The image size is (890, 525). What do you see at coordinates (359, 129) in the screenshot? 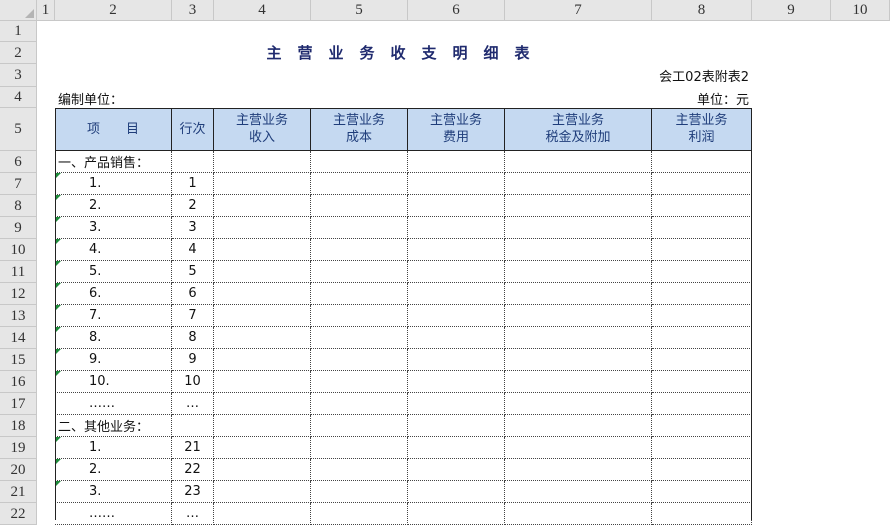
I see `table-header-cell: 主营业务 成本` at bounding box center [359, 129].